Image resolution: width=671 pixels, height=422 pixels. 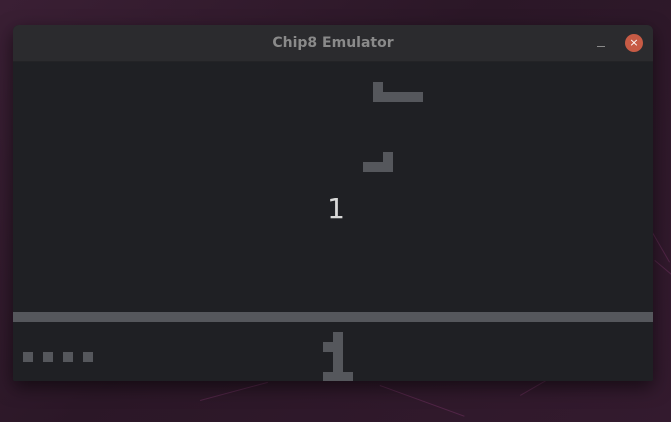 I want to click on title-bar: Chip8 Emulator ×, so click(x=333, y=43).